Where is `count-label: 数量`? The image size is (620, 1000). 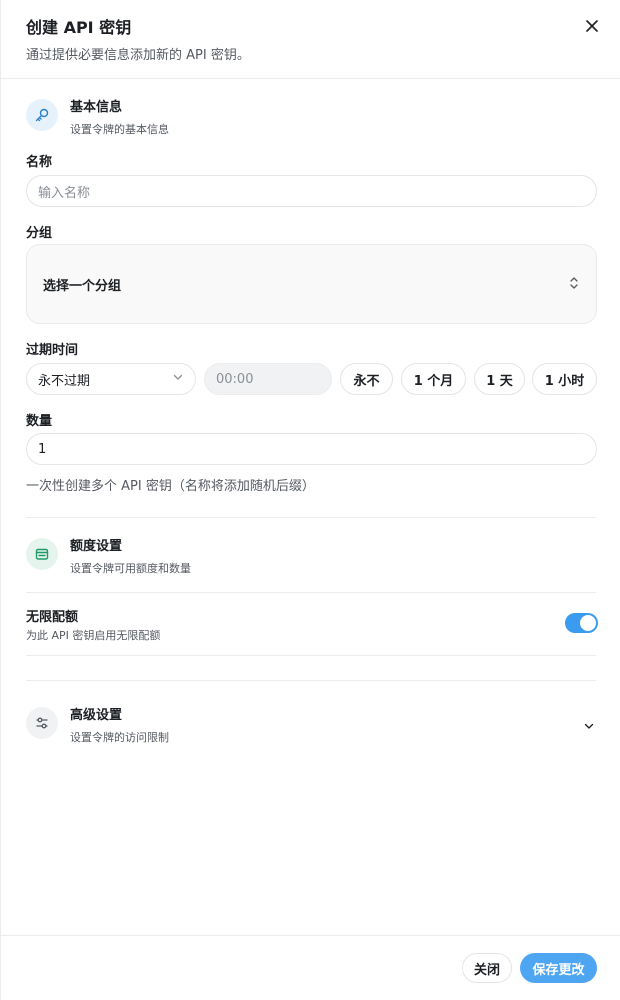
count-label: 数量 is located at coordinates (39, 421).